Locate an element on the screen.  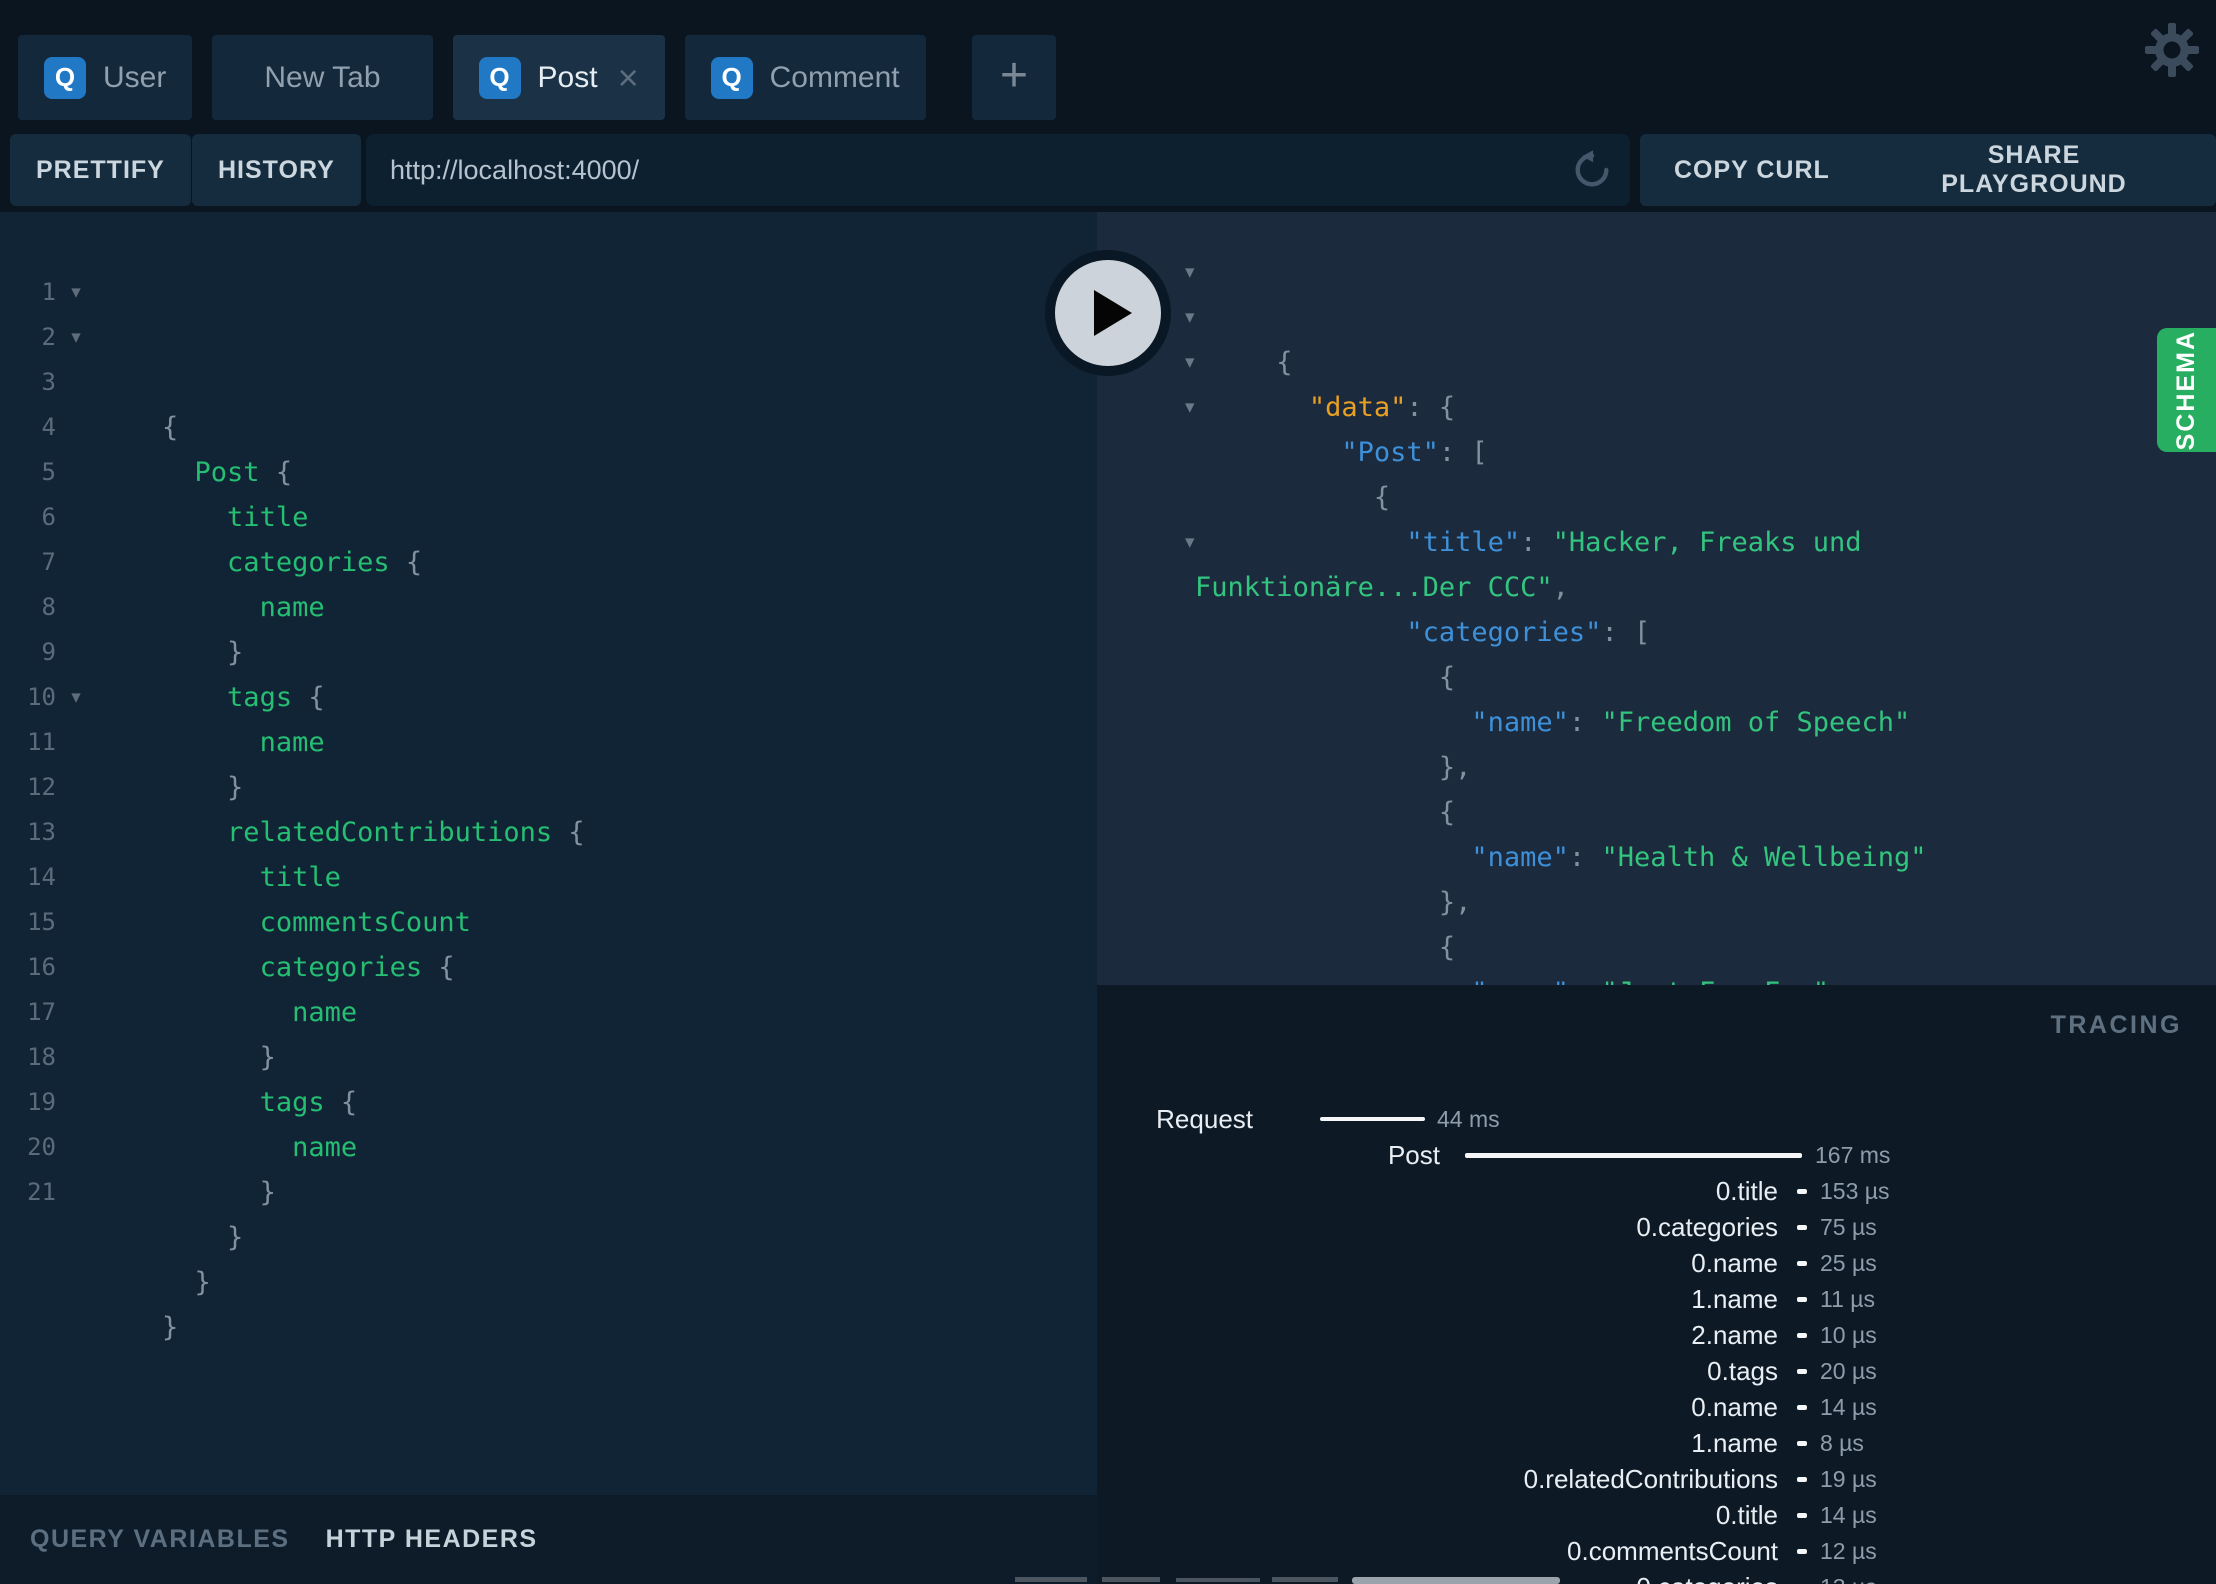
trace-row: 0.categories 13 µs is located at coordinates (1656, 1576).